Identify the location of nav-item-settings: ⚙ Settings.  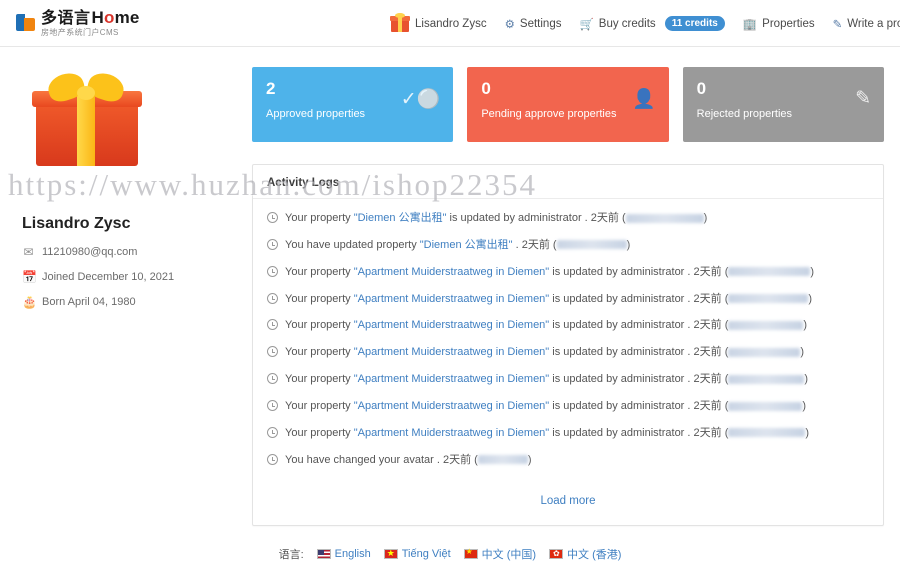
(533, 24).